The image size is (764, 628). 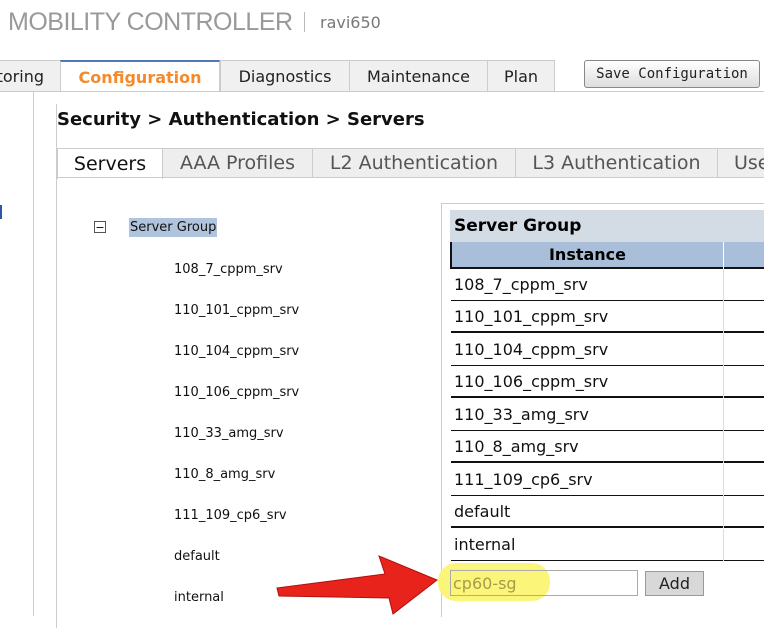 What do you see at coordinates (521, 75) in the screenshot?
I see `tab-plan: Plan` at bounding box center [521, 75].